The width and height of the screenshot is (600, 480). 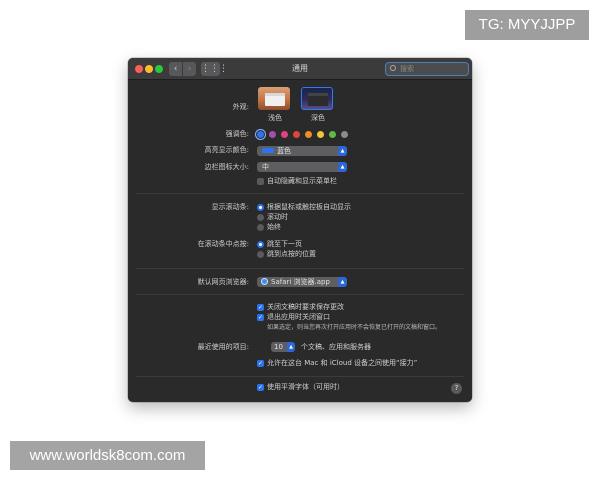 What do you see at coordinates (237, 134) in the screenshot?
I see `accent-color-label: 强调色:` at bounding box center [237, 134].